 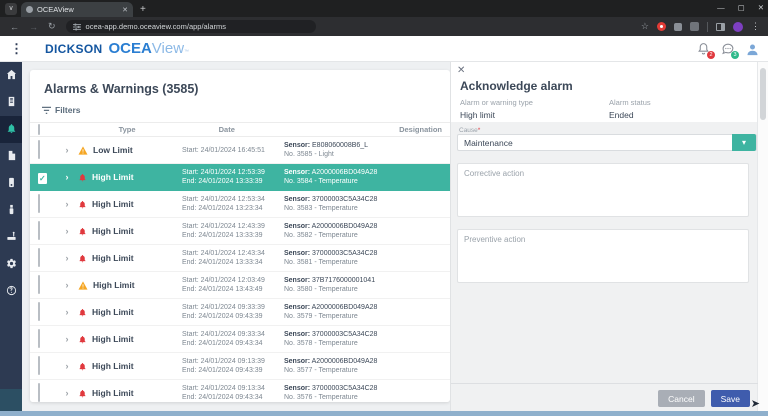 What do you see at coordinates (11, 210) in the screenshot?
I see `sidebar-item-sensors` at bounding box center [11, 210].